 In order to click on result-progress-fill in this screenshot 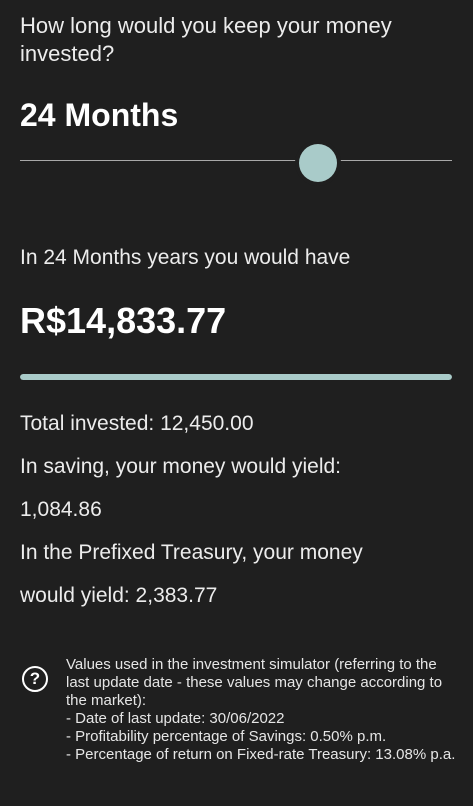, I will do `click(236, 377)`.